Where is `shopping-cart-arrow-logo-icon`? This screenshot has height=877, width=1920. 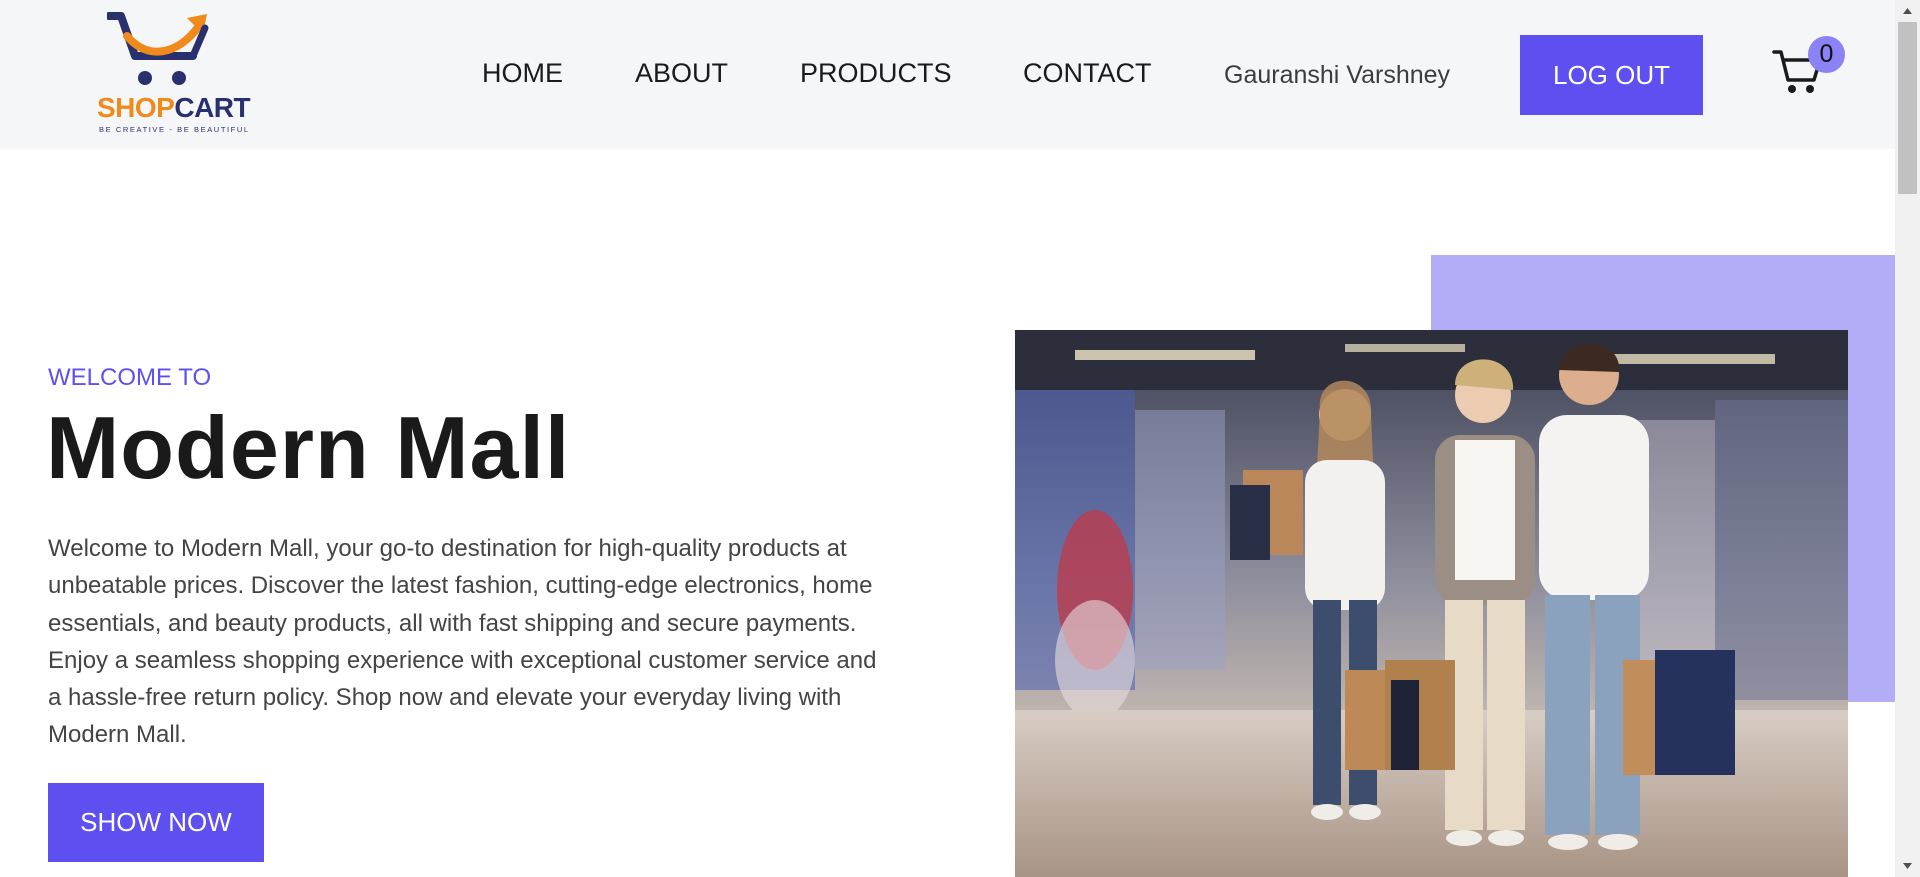 shopping-cart-arrow-logo-icon is located at coordinates (158, 48).